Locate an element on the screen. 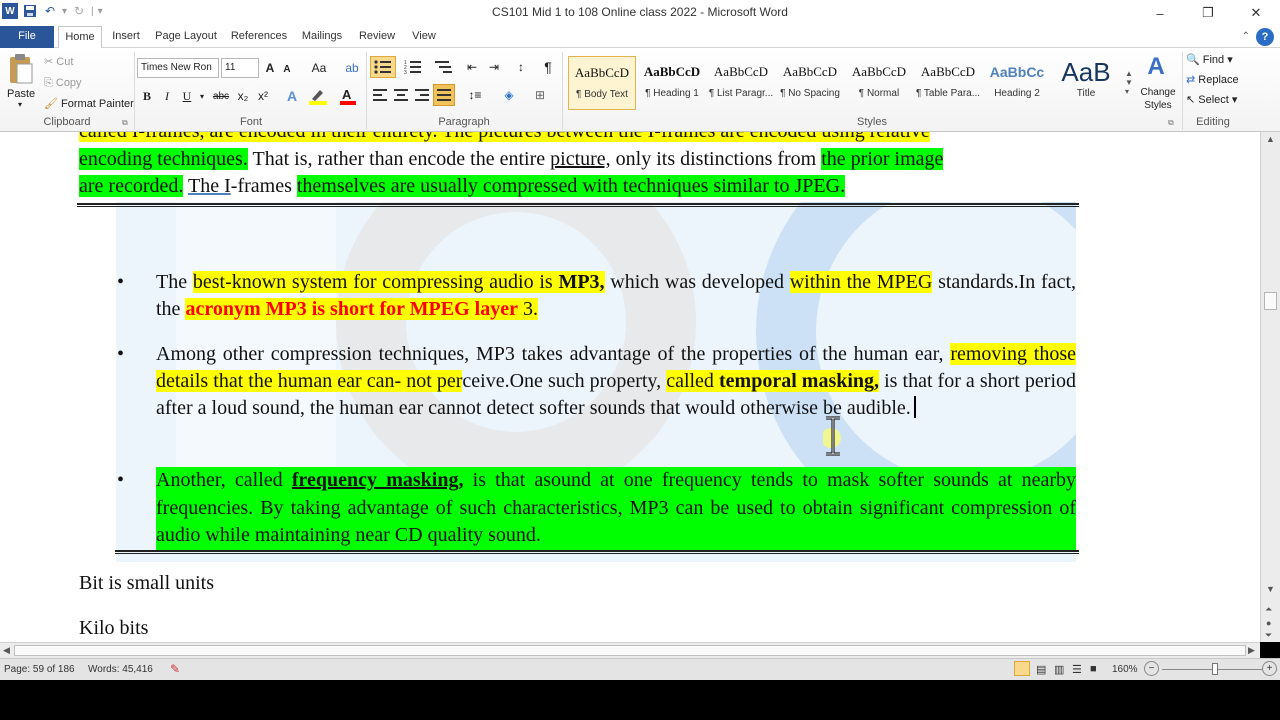 The image size is (1280, 720). clear-formatting-icon: ab is located at coordinates (352, 68).